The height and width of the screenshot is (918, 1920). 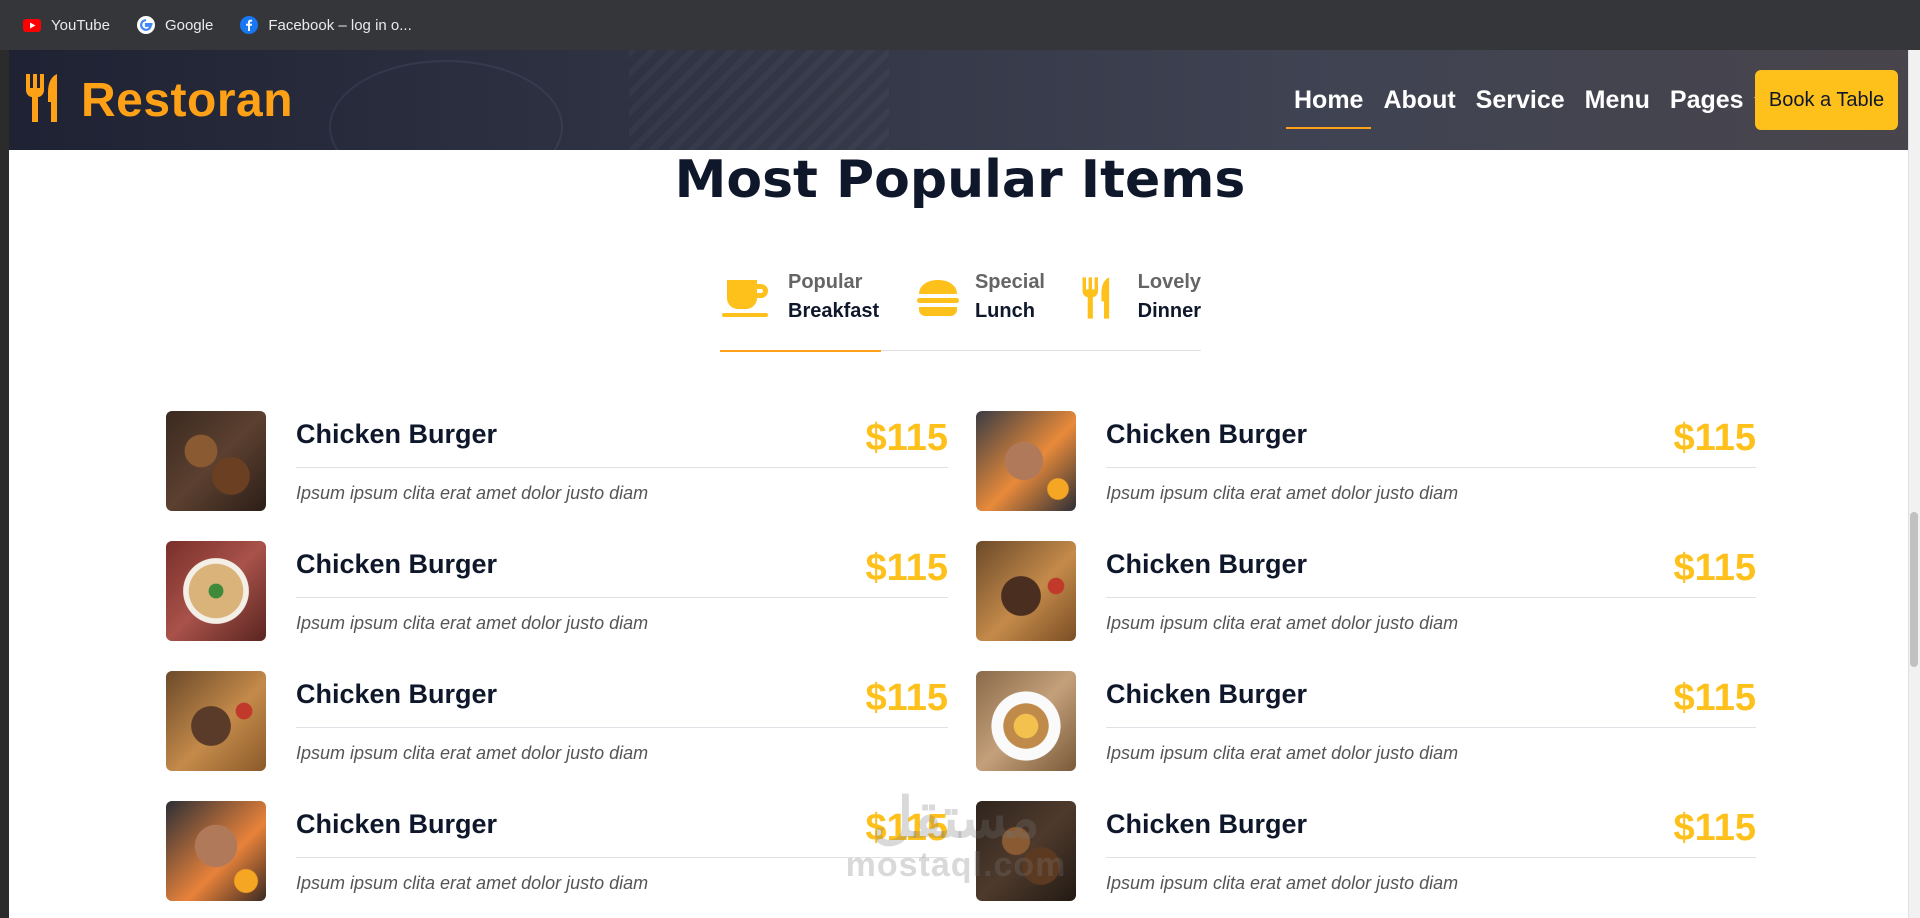 I want to click on scrollbar-thumb, so click(x=1914, y=589).